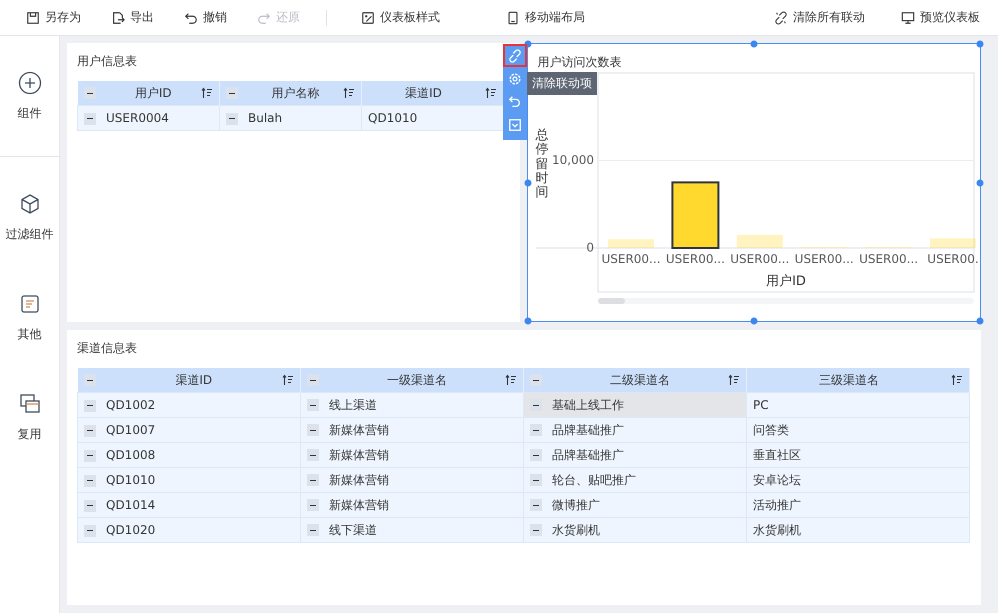 This screenshot has height=613, width=998. I want to click on chevron-down-icon, so click(515, 125).